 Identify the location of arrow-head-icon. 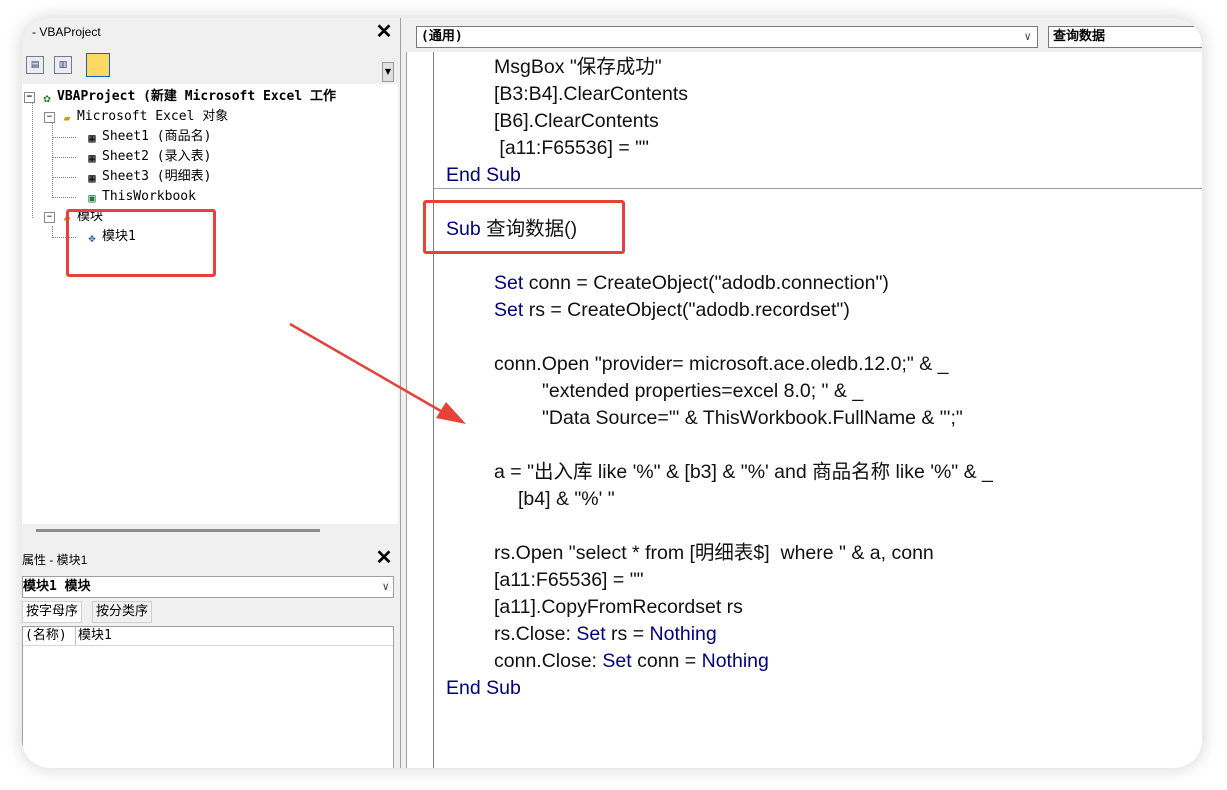
(451, 413).